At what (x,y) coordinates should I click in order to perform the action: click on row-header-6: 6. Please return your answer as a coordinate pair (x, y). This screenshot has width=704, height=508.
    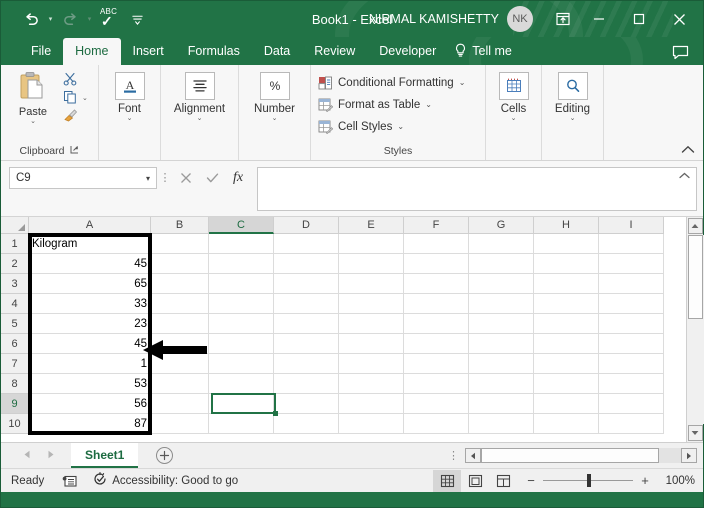
    Looking at the image, I should click on (15, 344).